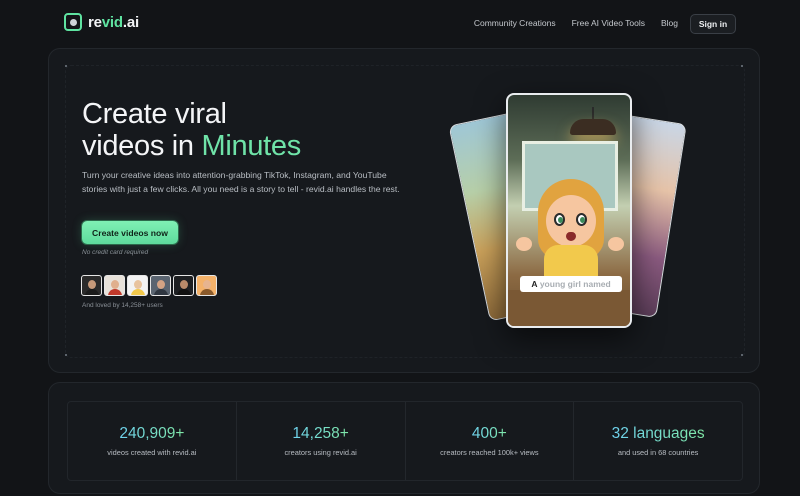  I want to click on brand-logo: revid.ai, so click(101, 22).